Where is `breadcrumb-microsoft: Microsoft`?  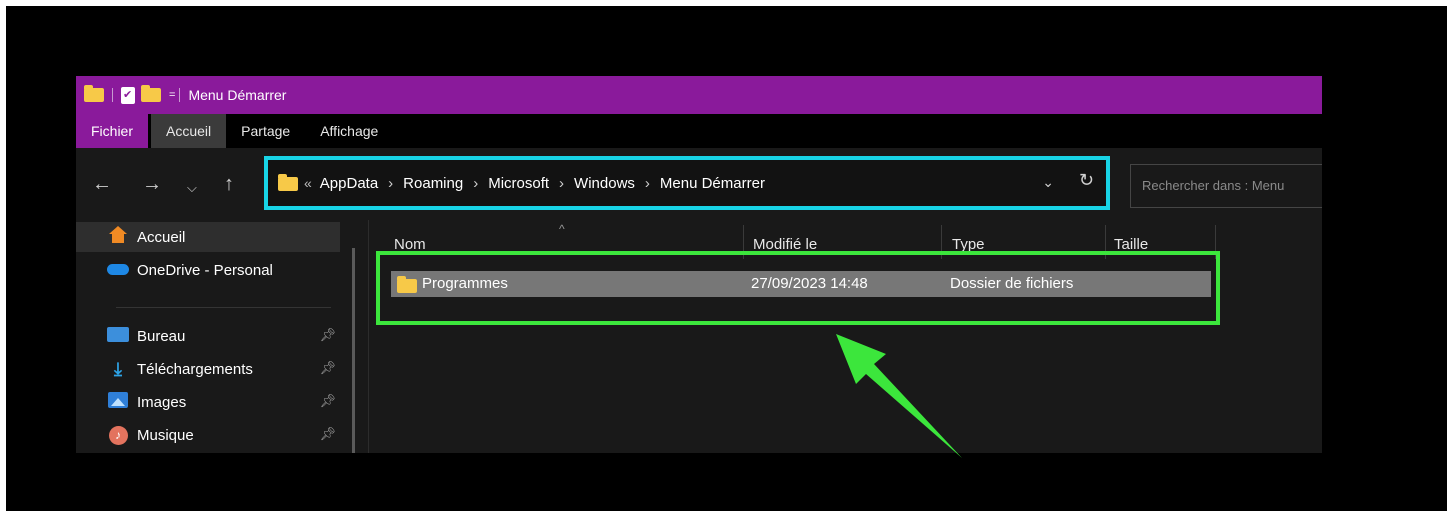
breadcrumb-microsoft: Microsoft is located at coordinates (518, 183).